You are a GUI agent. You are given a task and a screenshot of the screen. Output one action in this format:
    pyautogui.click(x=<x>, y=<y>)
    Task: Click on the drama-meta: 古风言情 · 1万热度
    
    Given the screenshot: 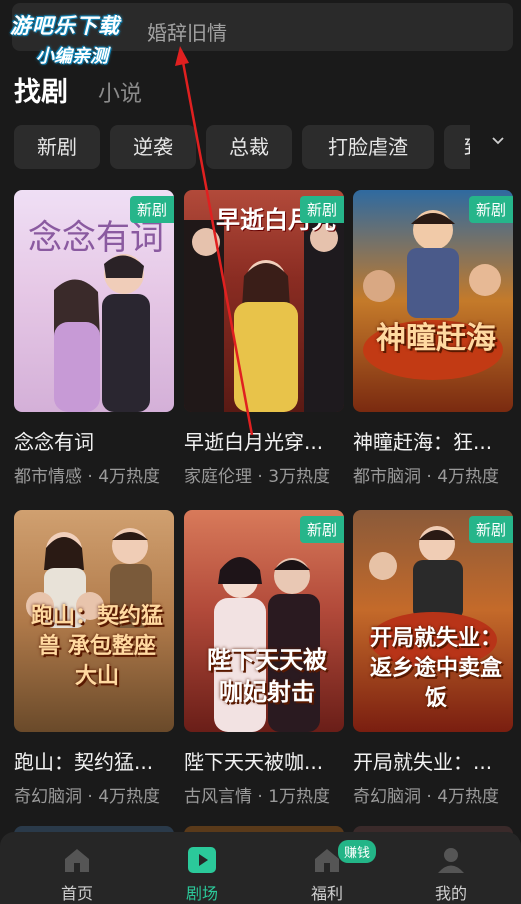 What is the action you would take?
    pyautogui.click(x=257, y=797)
    